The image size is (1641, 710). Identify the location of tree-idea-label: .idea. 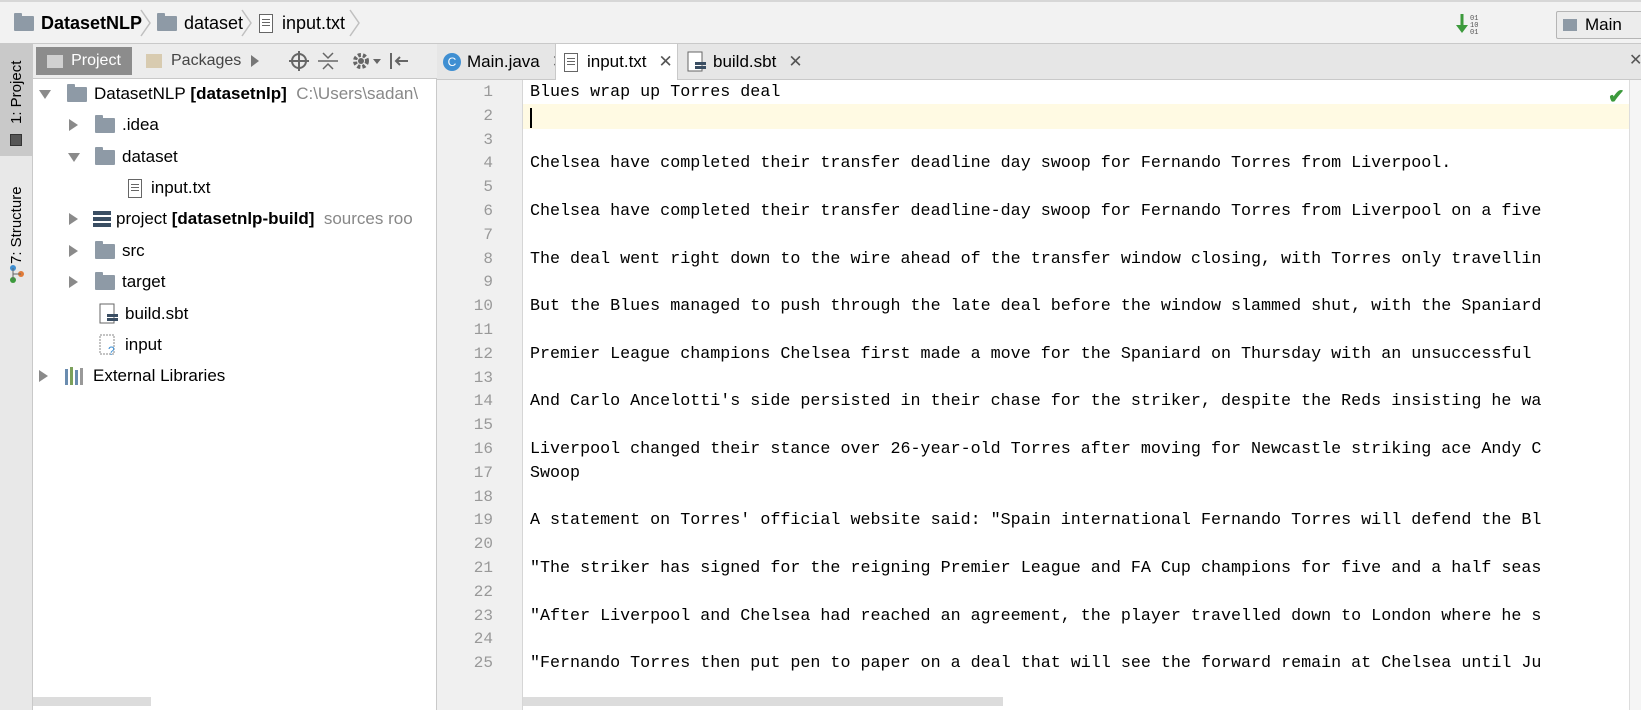
(140, 124).